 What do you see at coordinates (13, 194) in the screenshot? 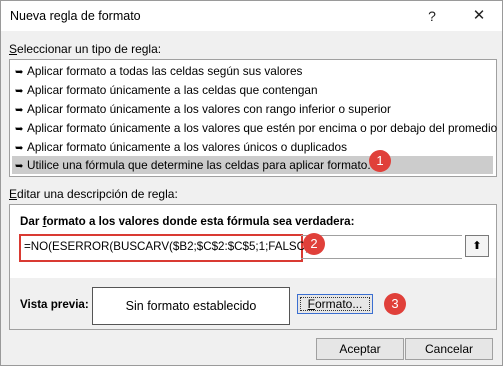
I see `edit-description-label-accel: E` at bounding box center [13, 194].